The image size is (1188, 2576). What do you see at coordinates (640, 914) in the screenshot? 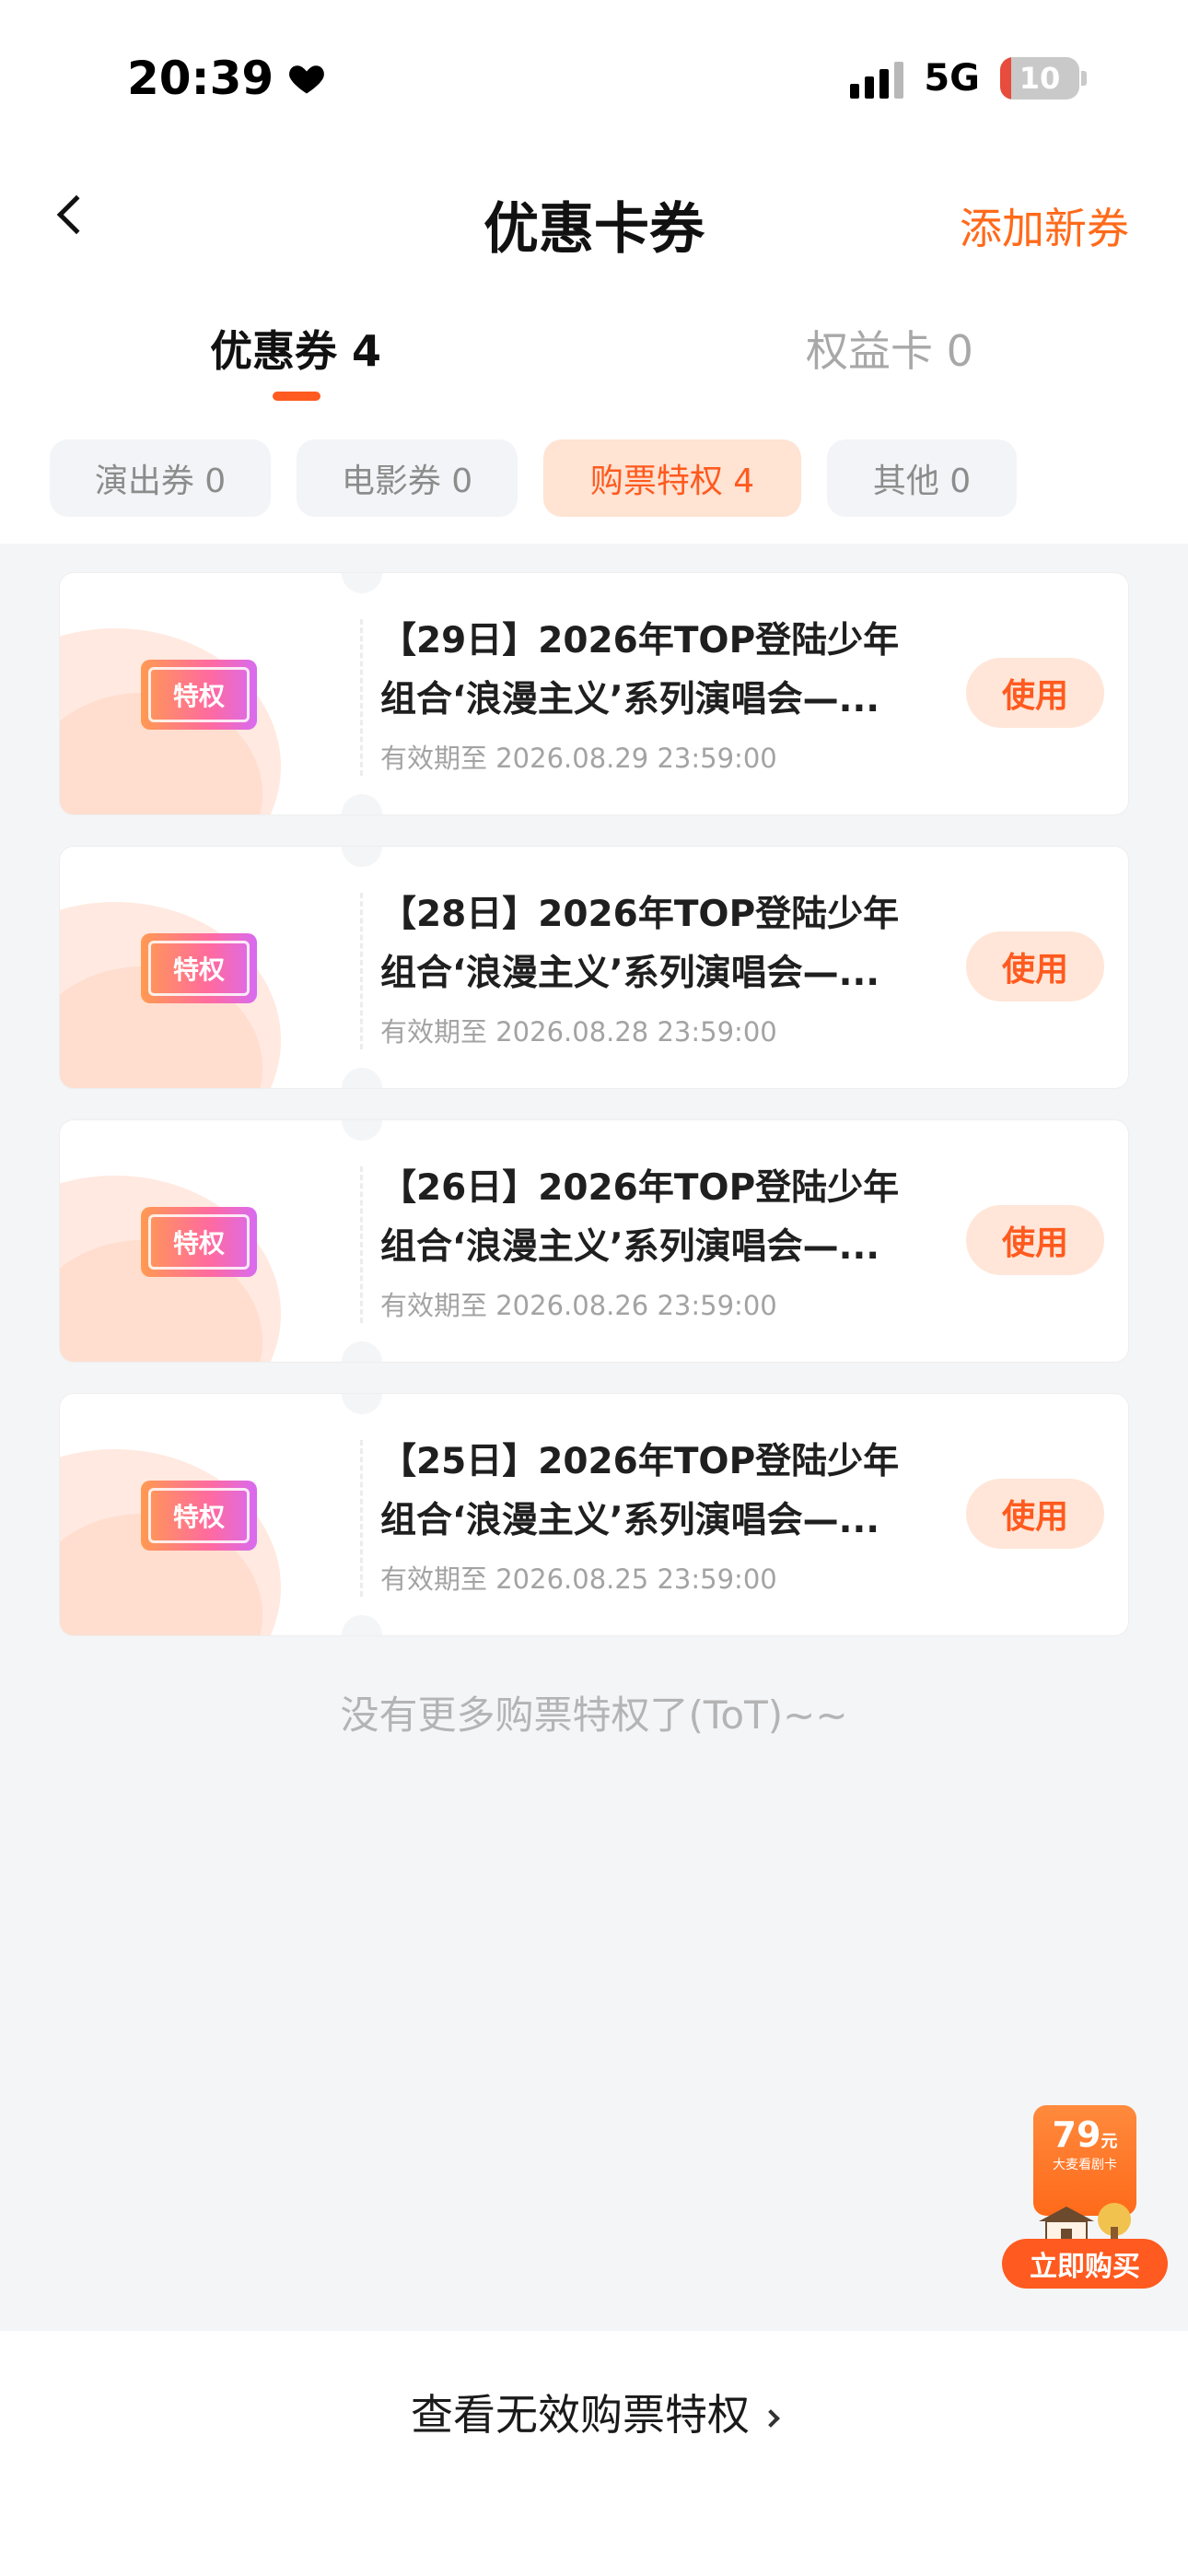
I see `coupon-title-line: 【28日】2026年TOP登陆少年` at bounding box center [640, 914].